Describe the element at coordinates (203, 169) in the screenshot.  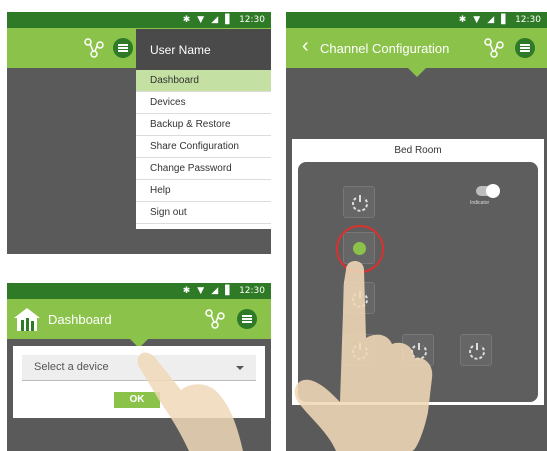
I see `menu-item-change-password: Change Password` at that location.